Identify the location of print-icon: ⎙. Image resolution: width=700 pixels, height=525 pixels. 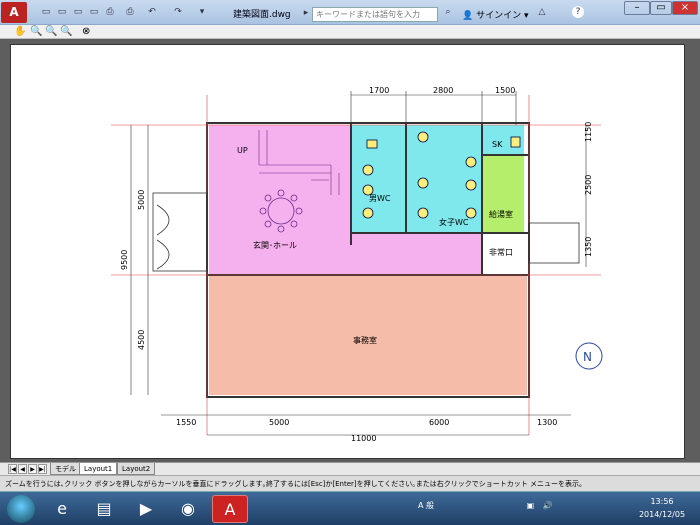
(110, 12).